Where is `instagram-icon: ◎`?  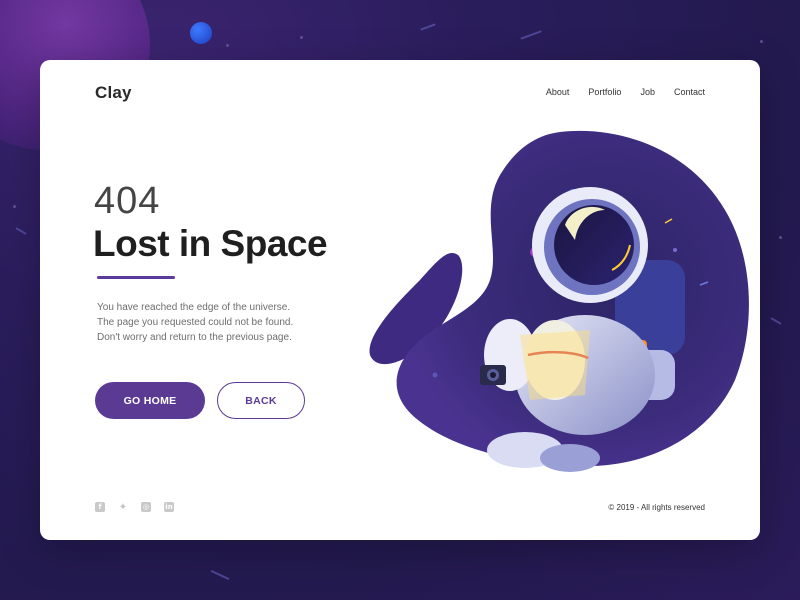 instagram-icon: ◎ is located at coordinates (146, 507).